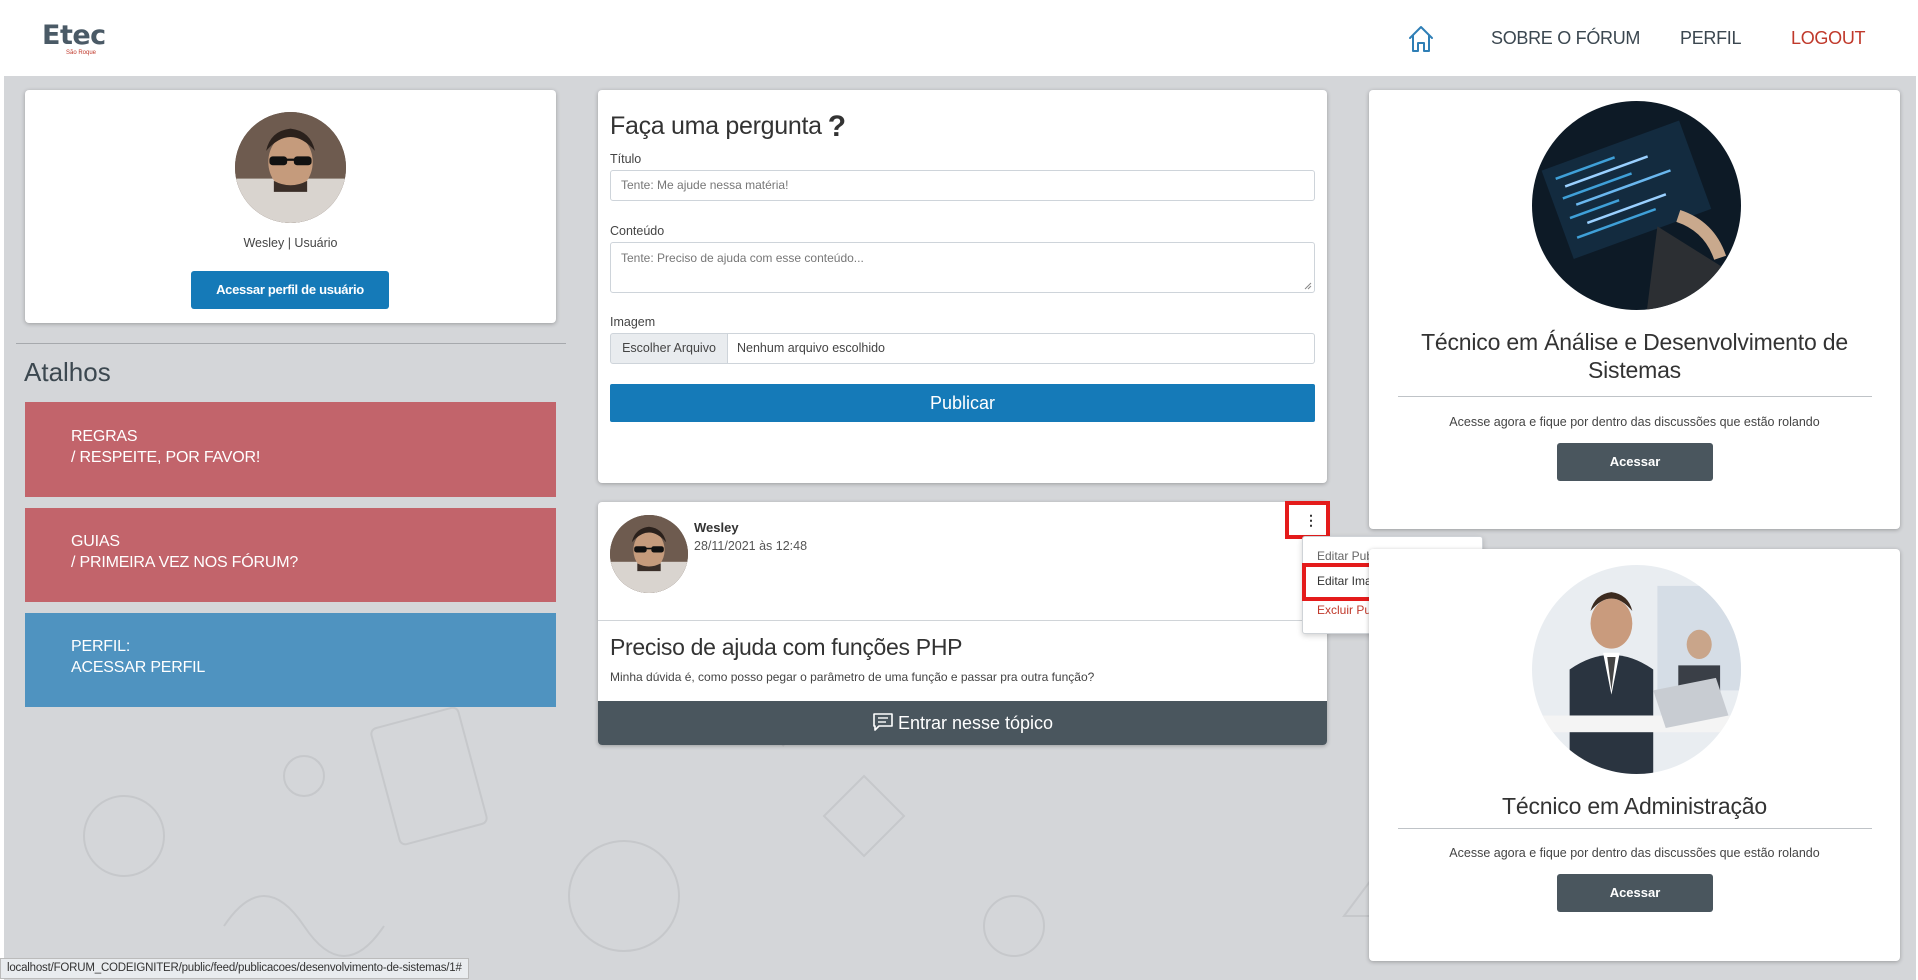  I want to click on shortcuts-title: Atalhos, so click(67, 372).